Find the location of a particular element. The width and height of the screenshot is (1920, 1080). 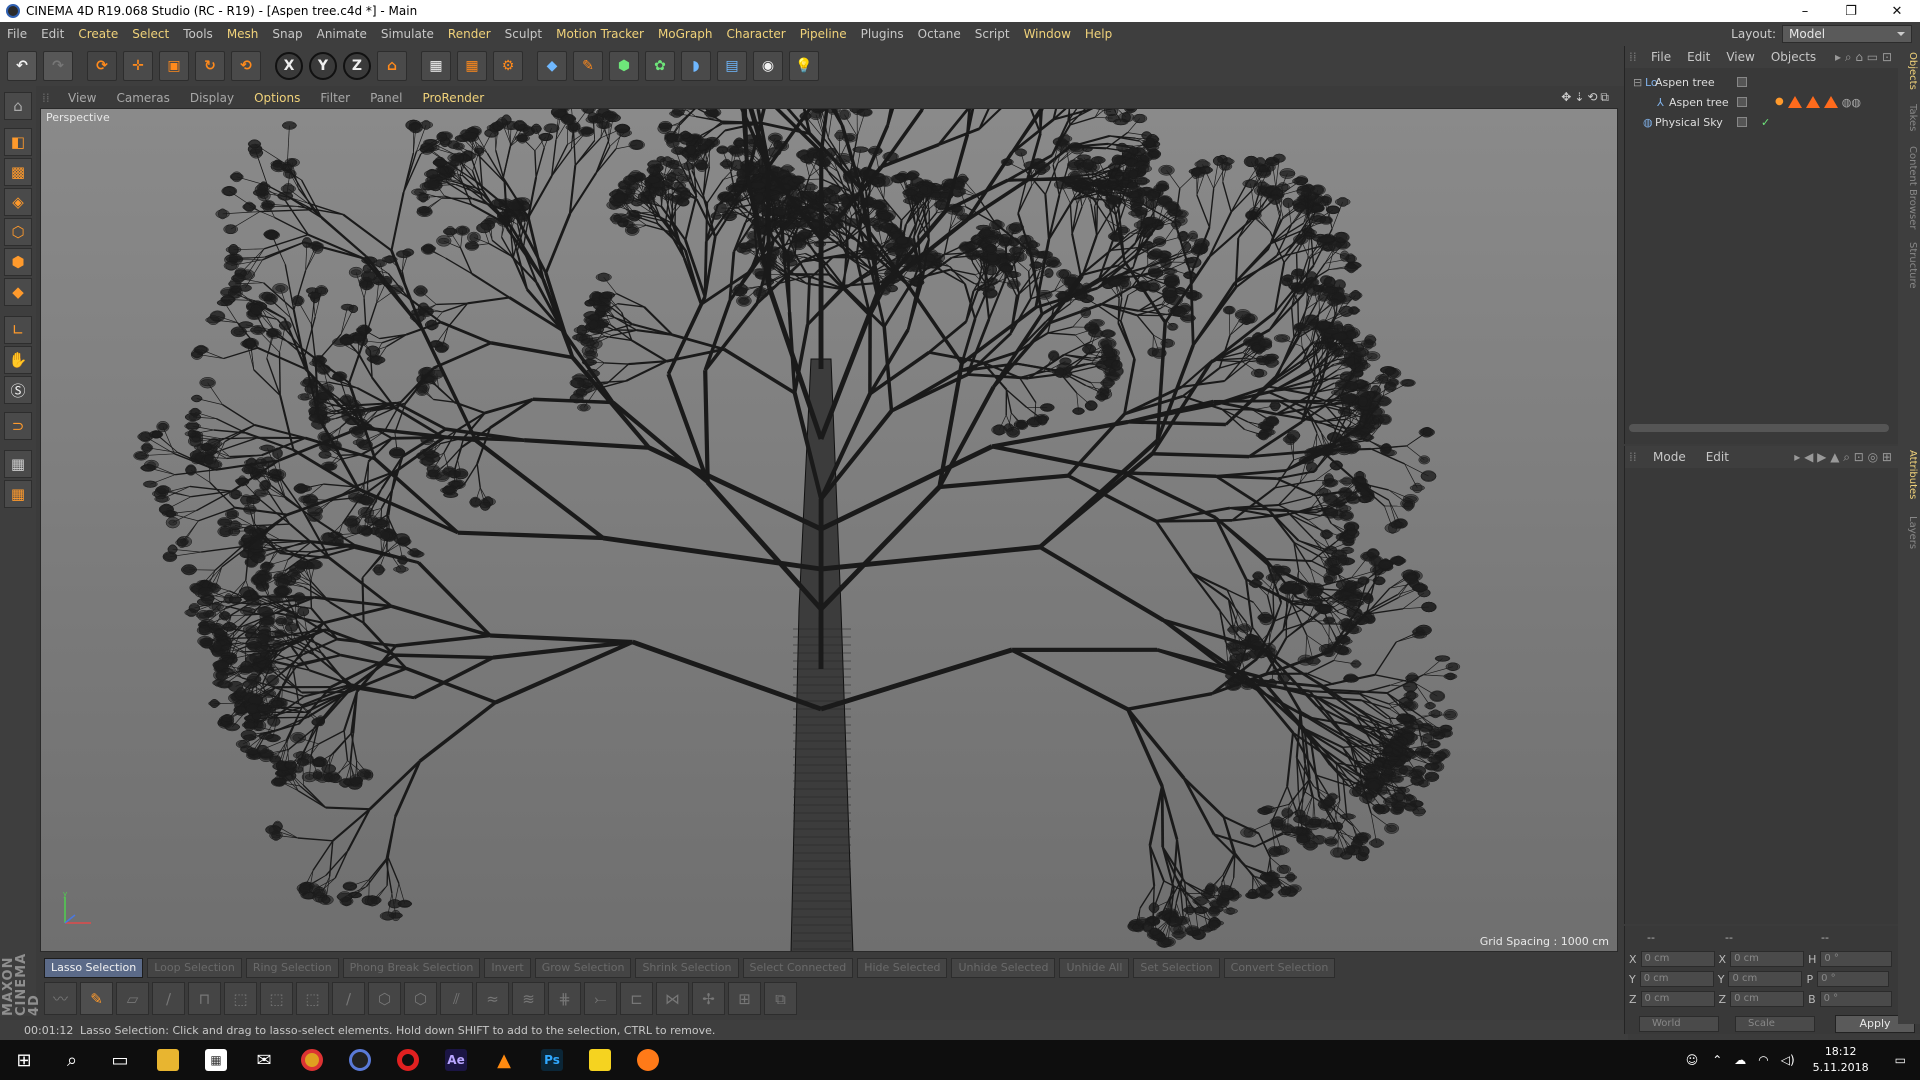

command-loop-selection: Loop Selection is located at coordinates (194, 968).